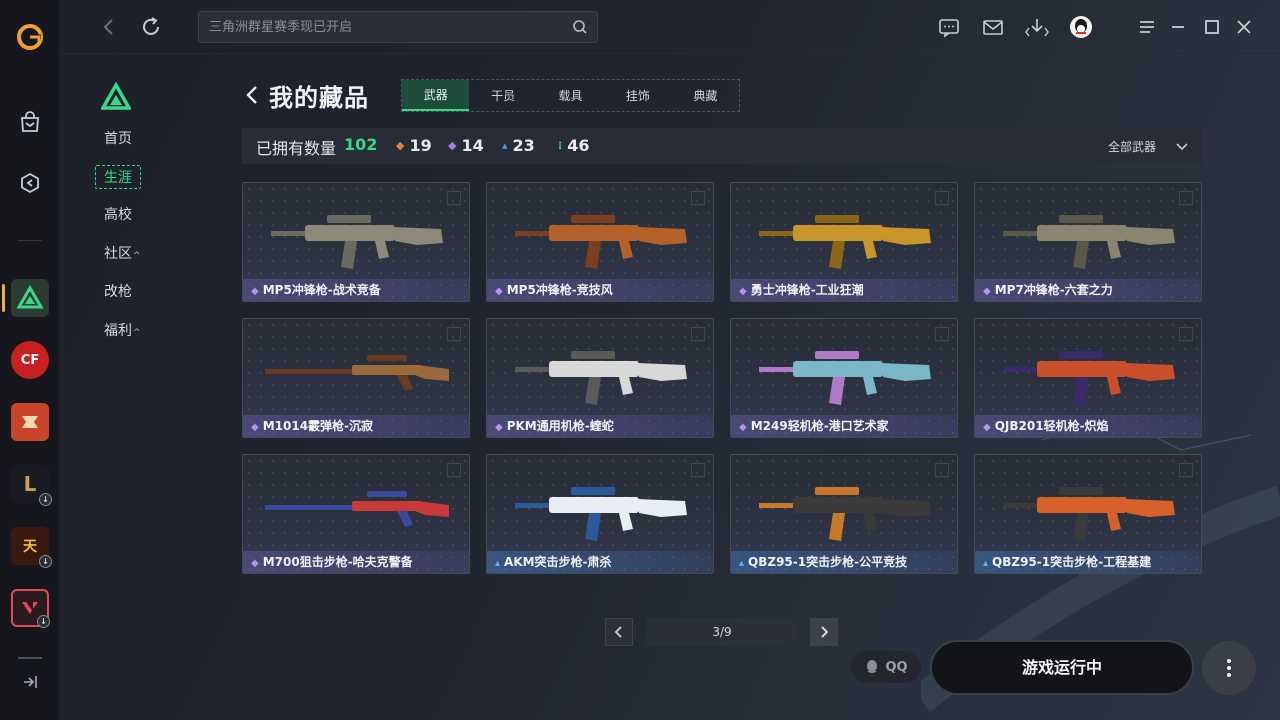 This screenshot has width=1280, height=720. I want to click on qq-avatar-icon, so click(1081, 27).